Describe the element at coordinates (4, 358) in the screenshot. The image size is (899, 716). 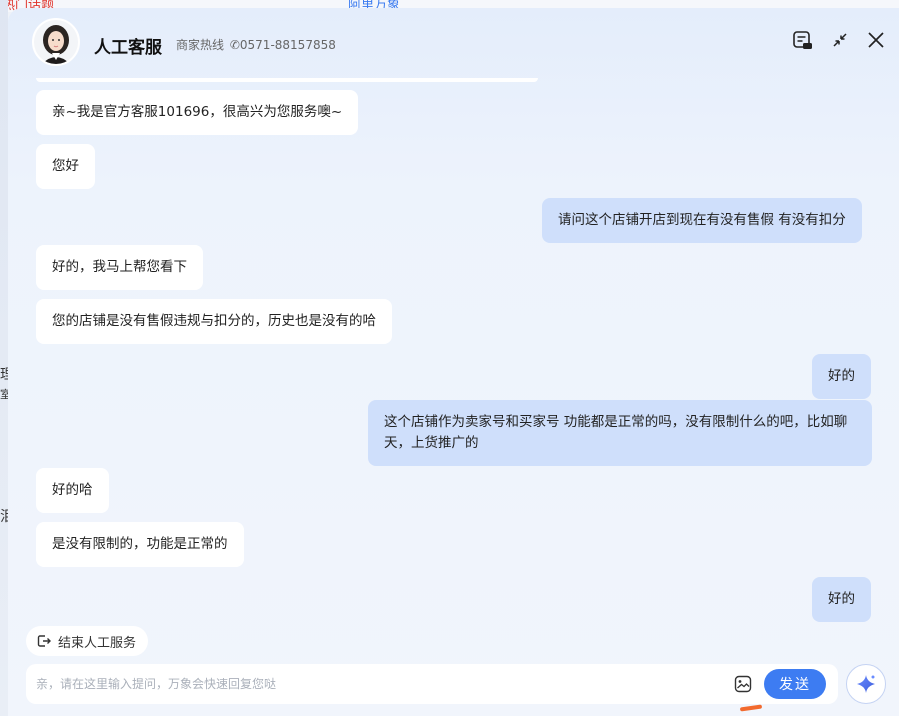
I see `background-strip: 理 室 泪` at that location.